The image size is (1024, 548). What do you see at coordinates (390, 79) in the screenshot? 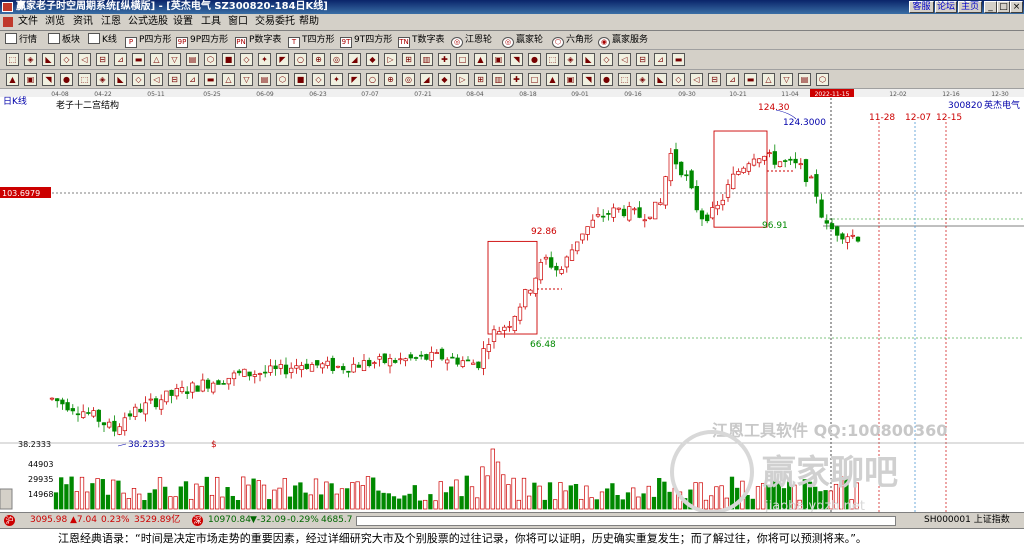
I see `tool3-tool-icon: ⊕` at bounding box center [390, 79].